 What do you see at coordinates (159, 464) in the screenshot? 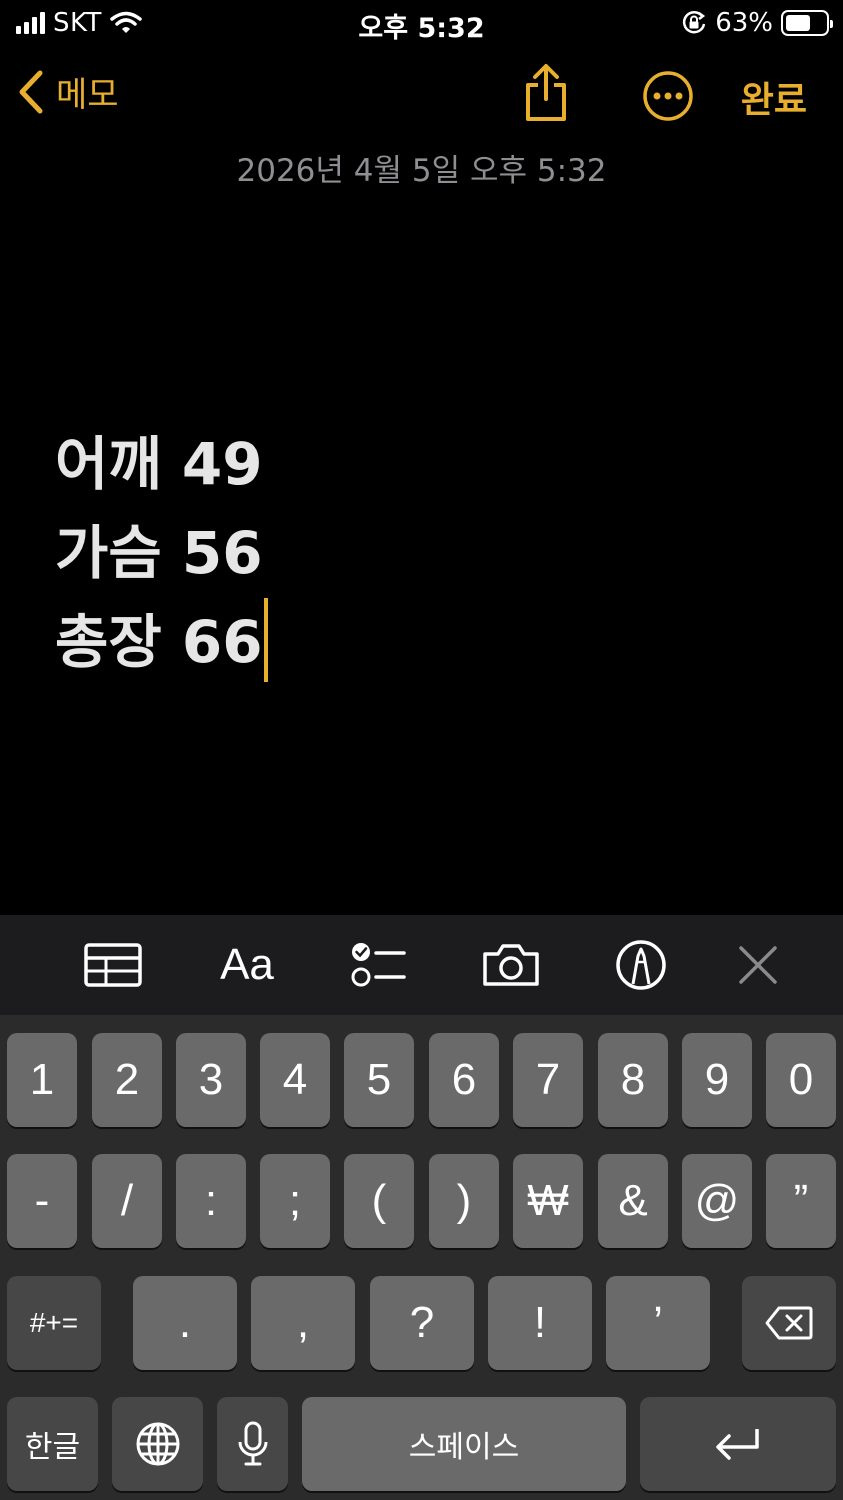
I see `note-line: 어깨 49` at bounding box center [159, 464].